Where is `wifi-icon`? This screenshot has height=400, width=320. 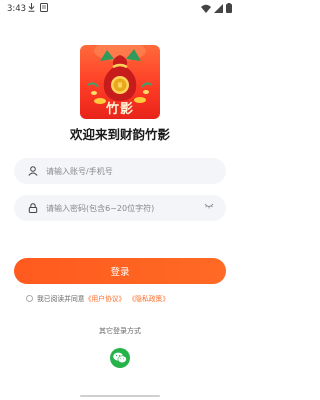
wifi-icon is located at coordinates (206, 8).